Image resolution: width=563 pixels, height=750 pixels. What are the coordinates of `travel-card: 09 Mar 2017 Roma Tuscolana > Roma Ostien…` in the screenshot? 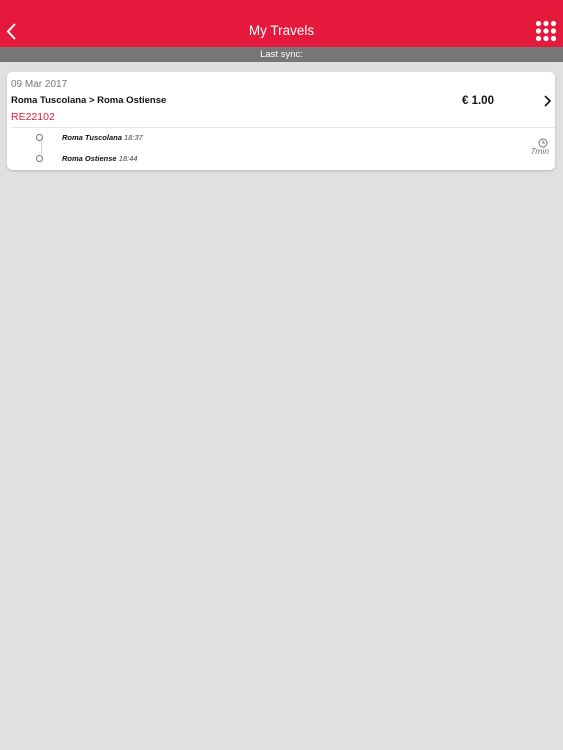 It's located at (281, 121).